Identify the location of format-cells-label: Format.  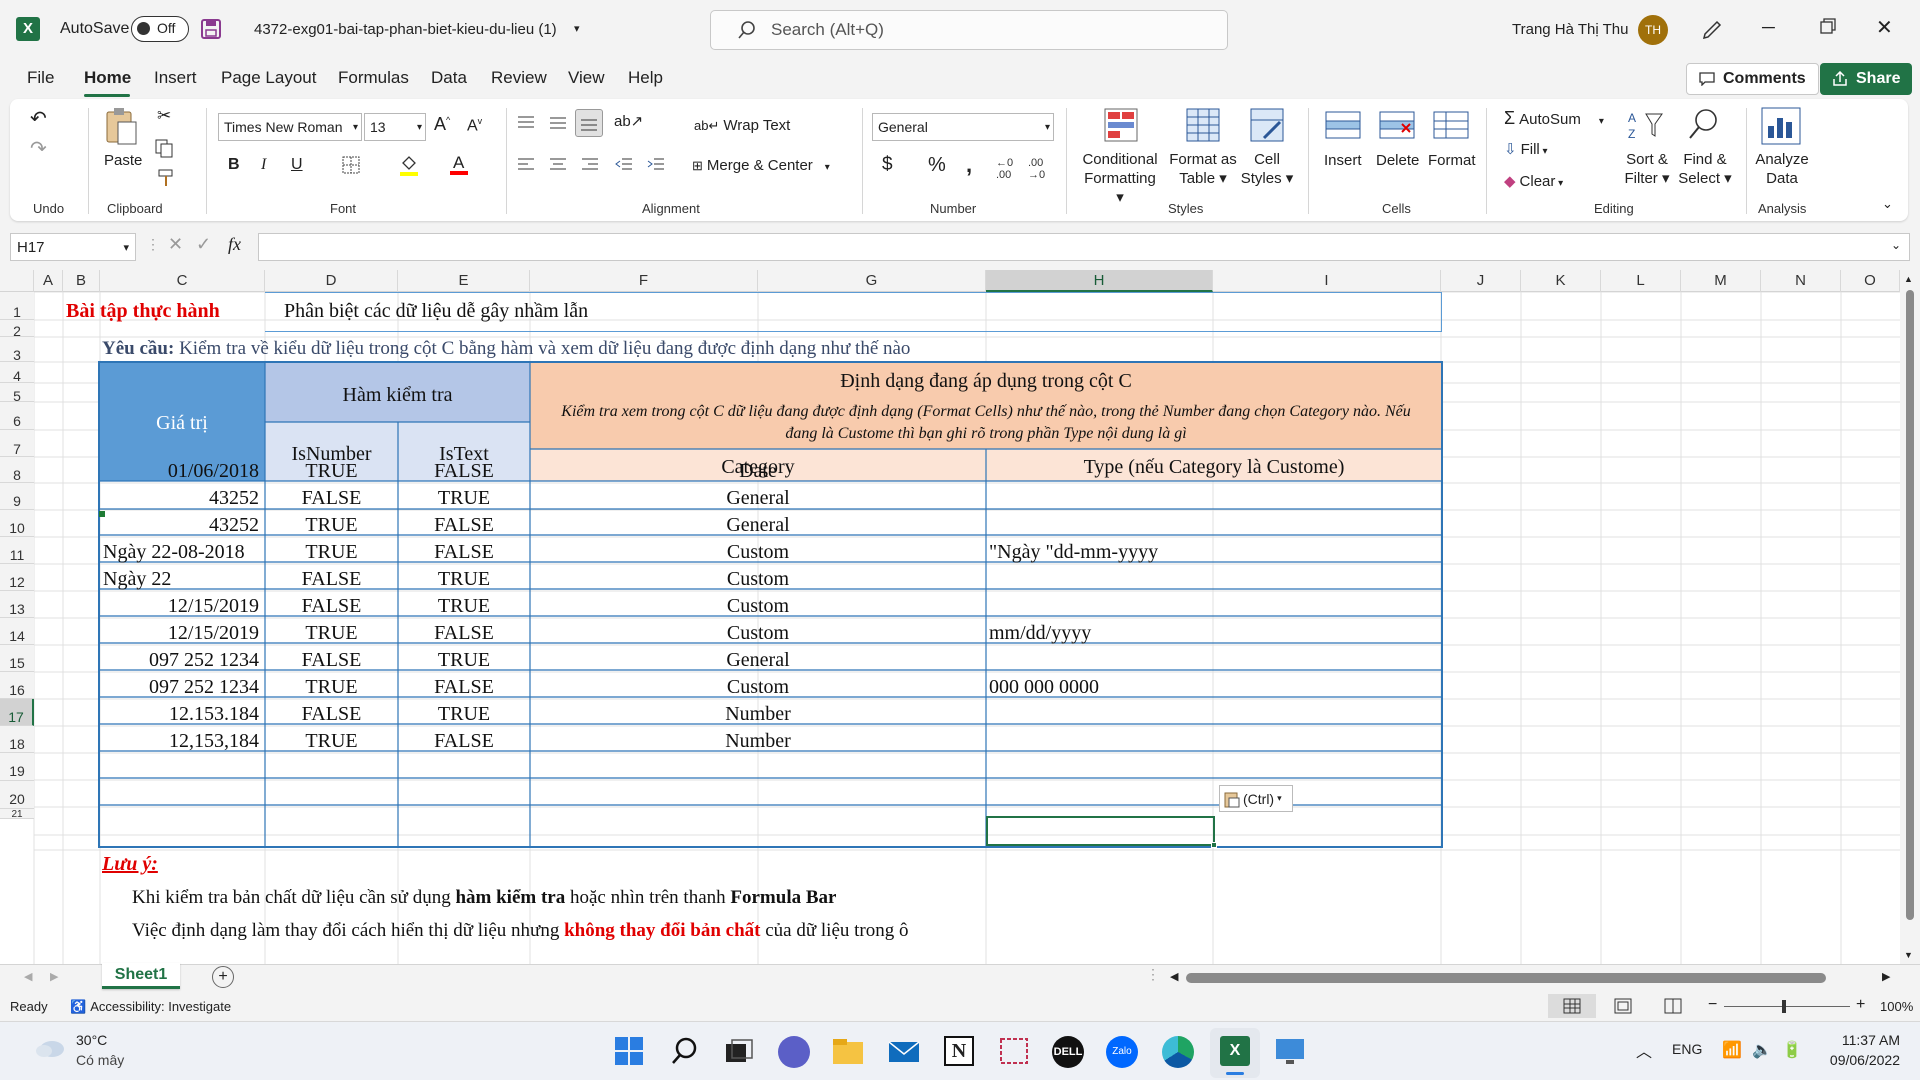
(1452, 160).